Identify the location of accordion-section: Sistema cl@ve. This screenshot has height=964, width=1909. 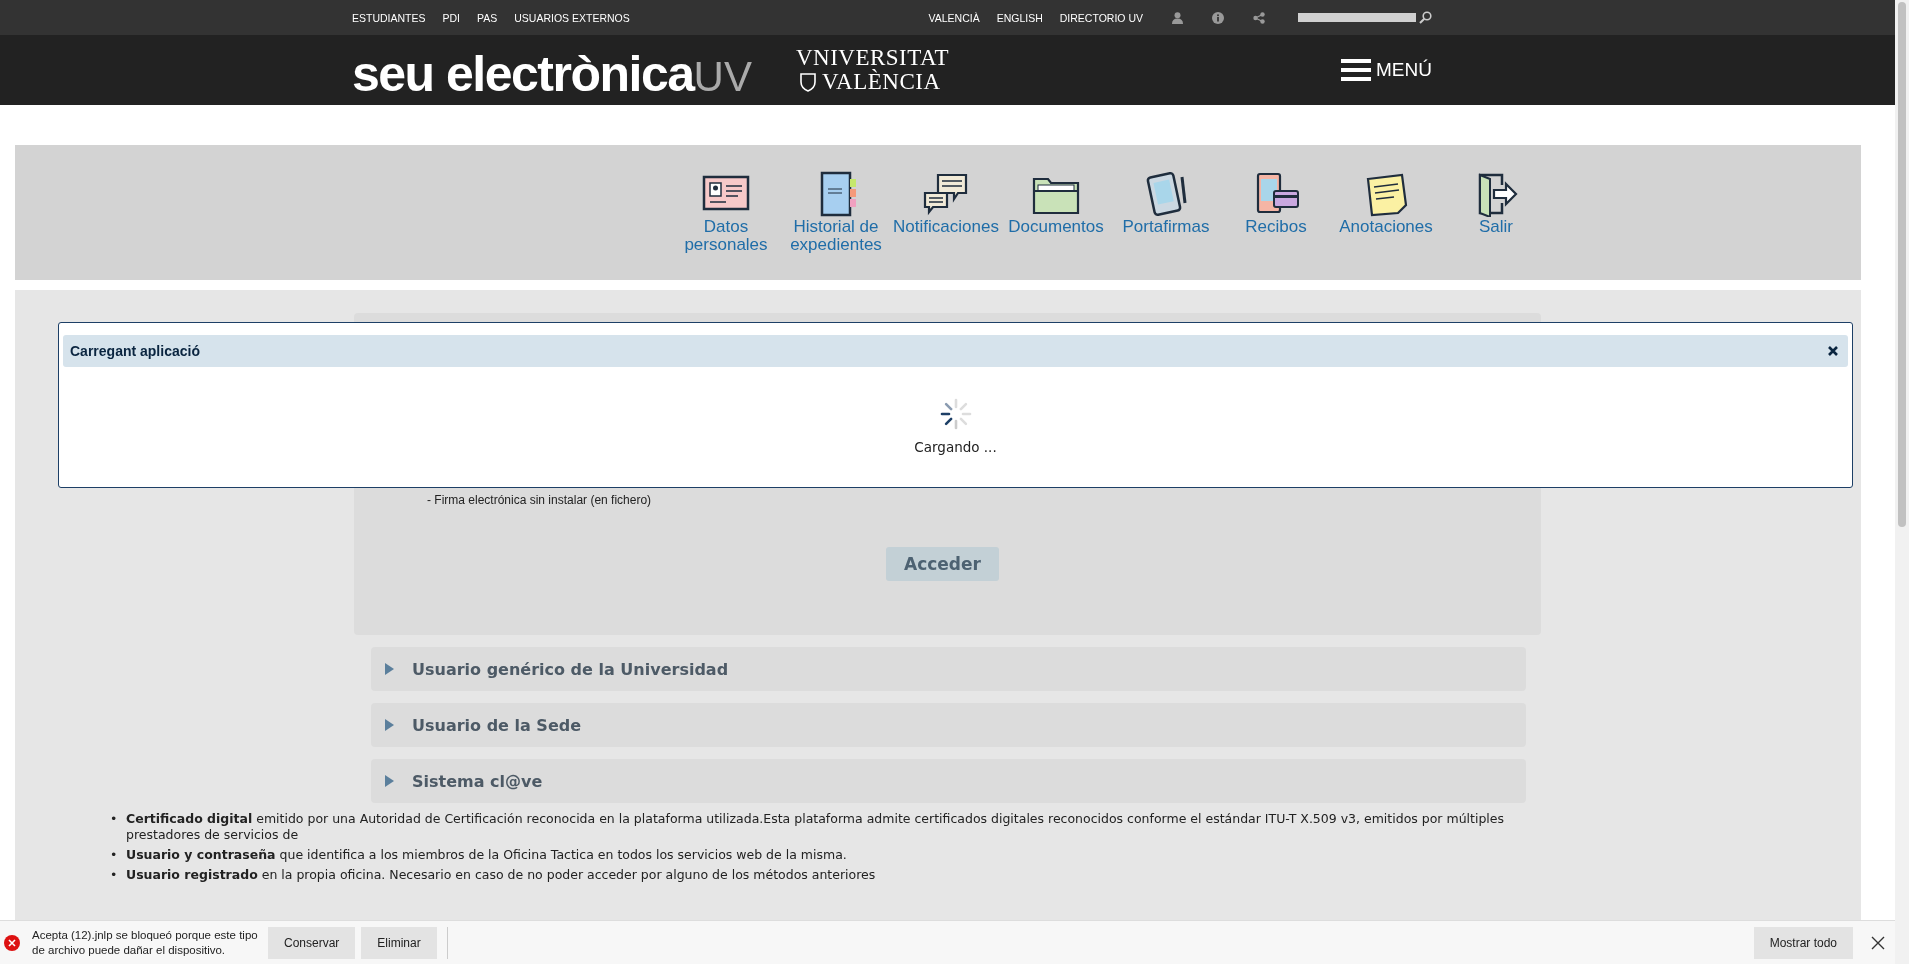
(948, 781).